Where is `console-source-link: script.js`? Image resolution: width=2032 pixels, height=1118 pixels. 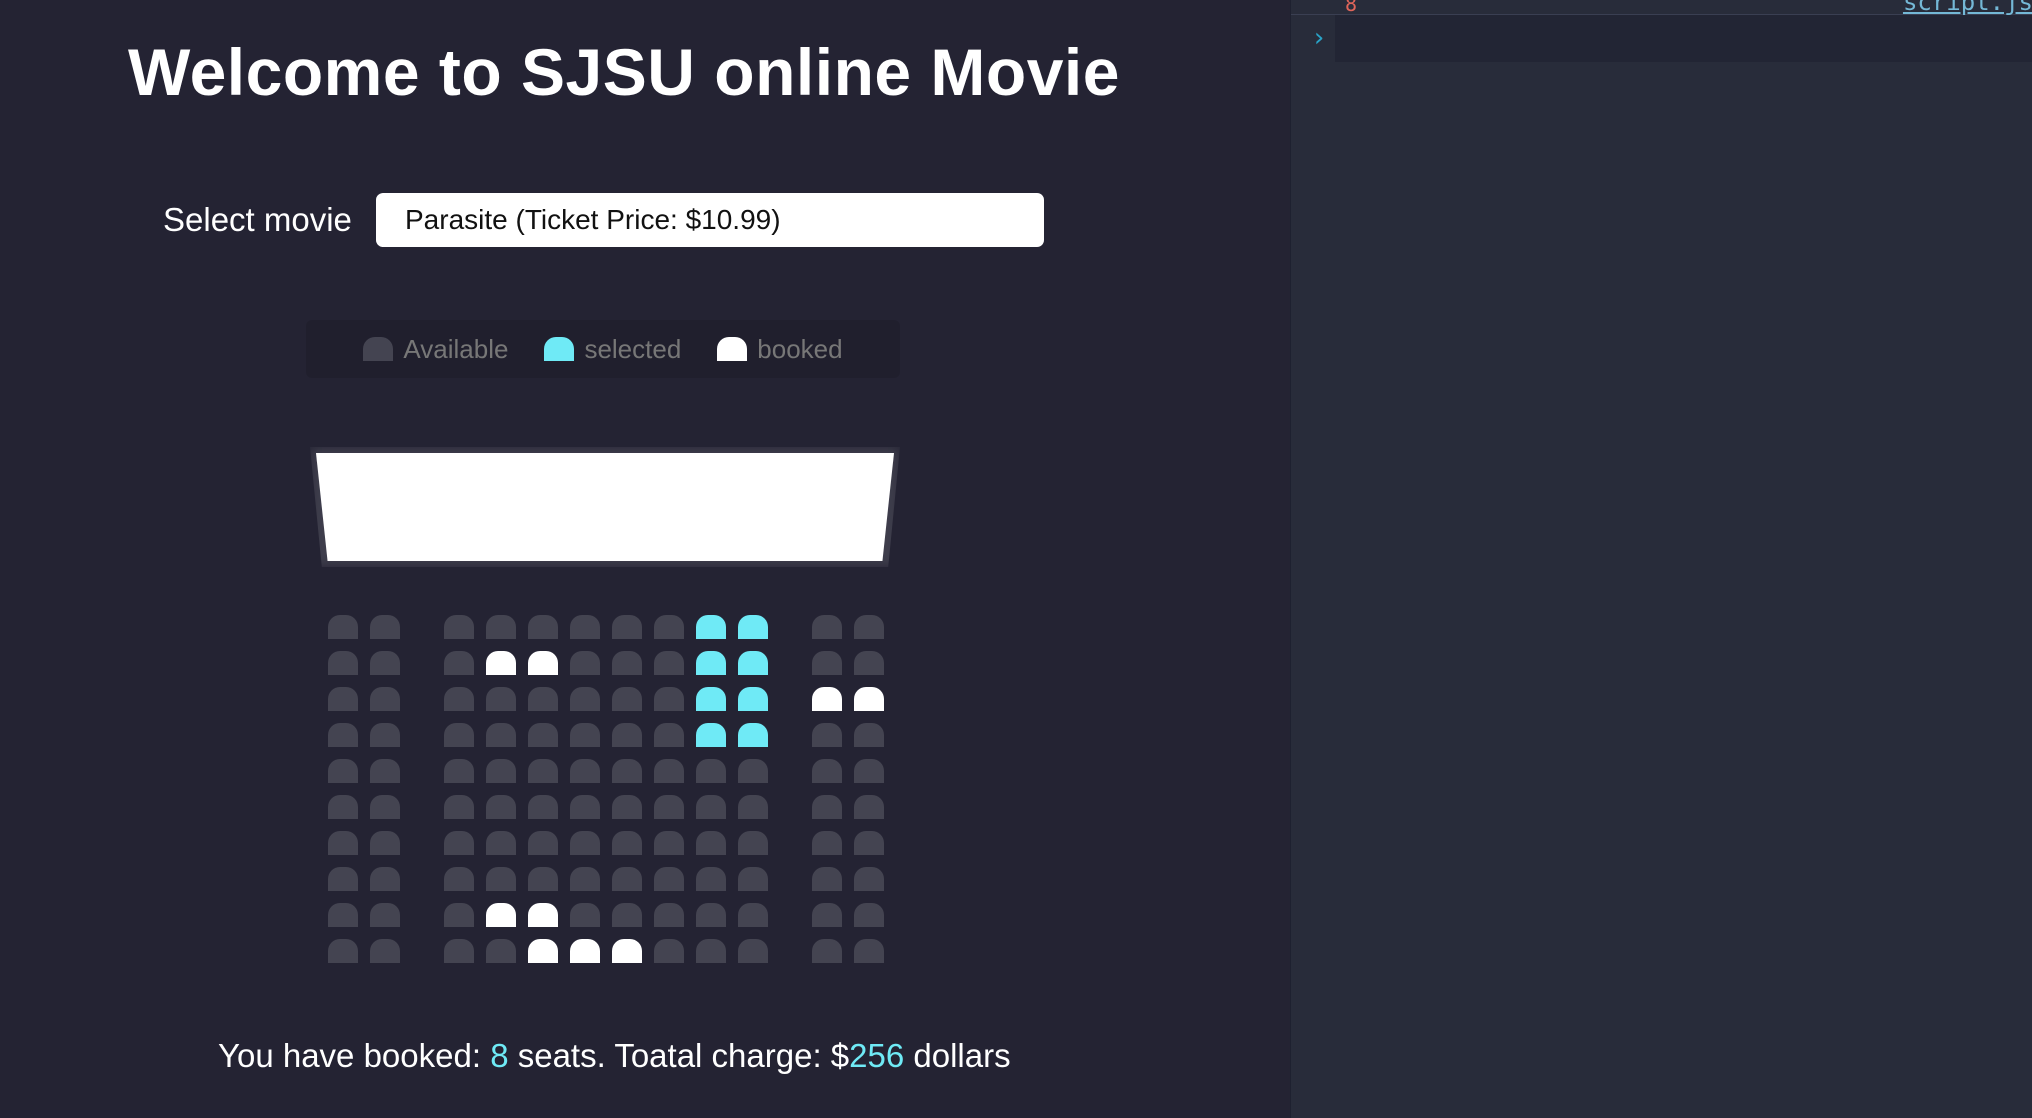
console-source-link: script.js is located at coordinates (1967, 8).